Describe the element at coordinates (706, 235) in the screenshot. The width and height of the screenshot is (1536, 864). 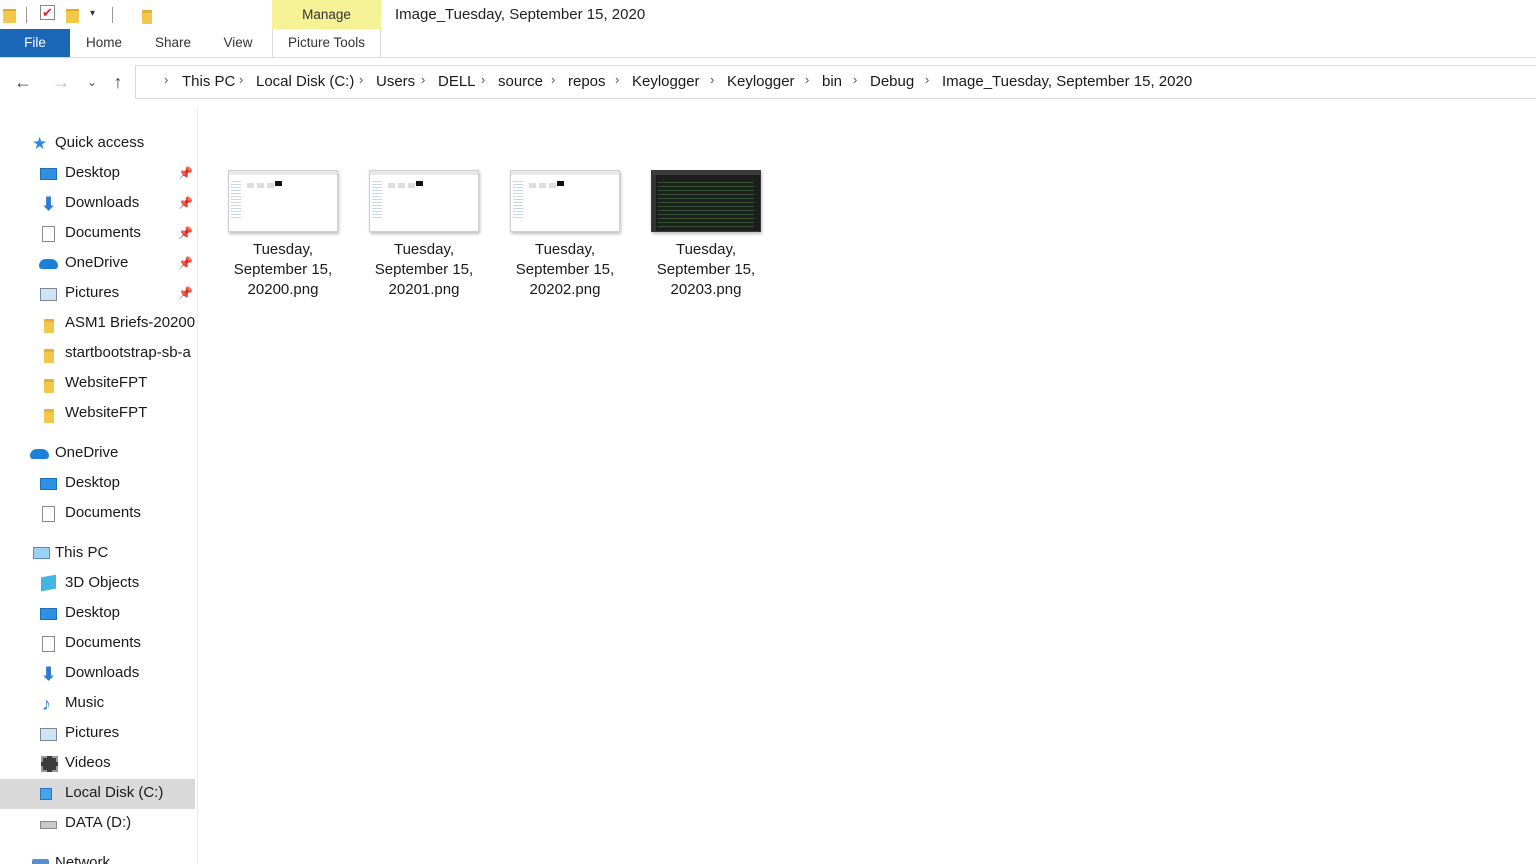
I see `file-item: Tuesday, September 15, 20203.png` at that location.